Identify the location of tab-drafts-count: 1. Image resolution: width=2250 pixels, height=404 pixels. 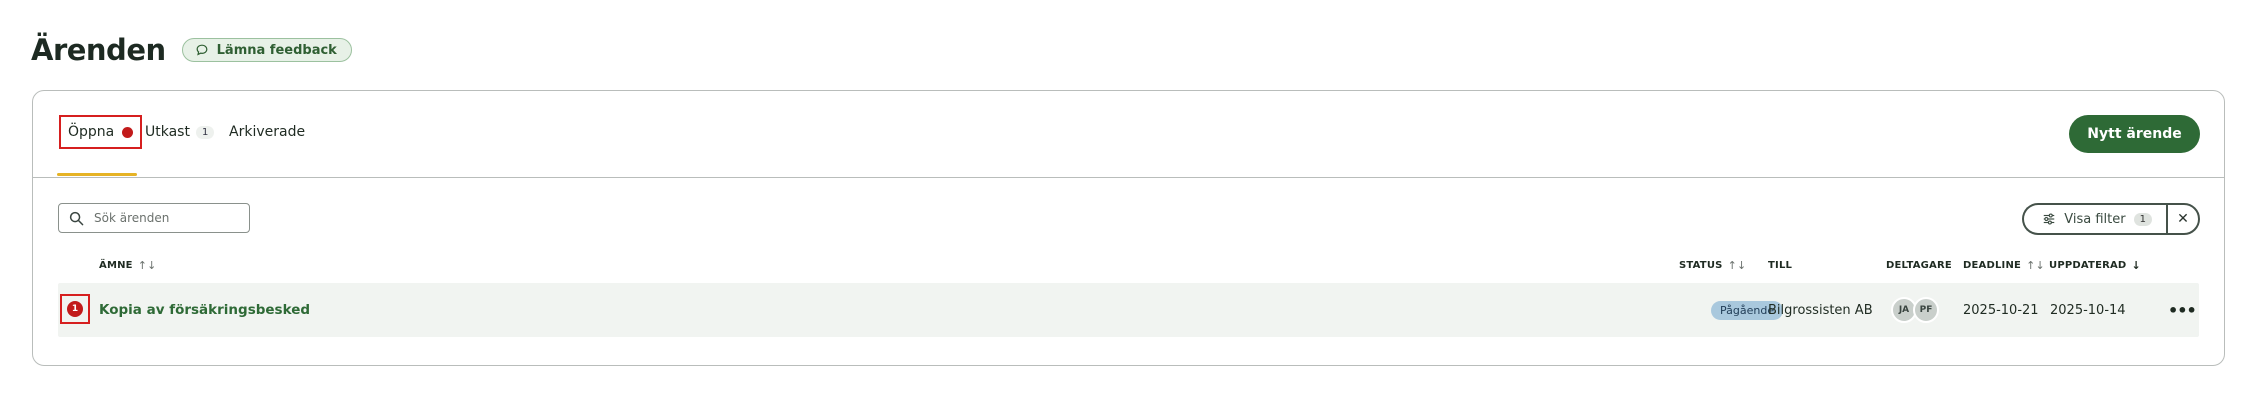
(205, 132).